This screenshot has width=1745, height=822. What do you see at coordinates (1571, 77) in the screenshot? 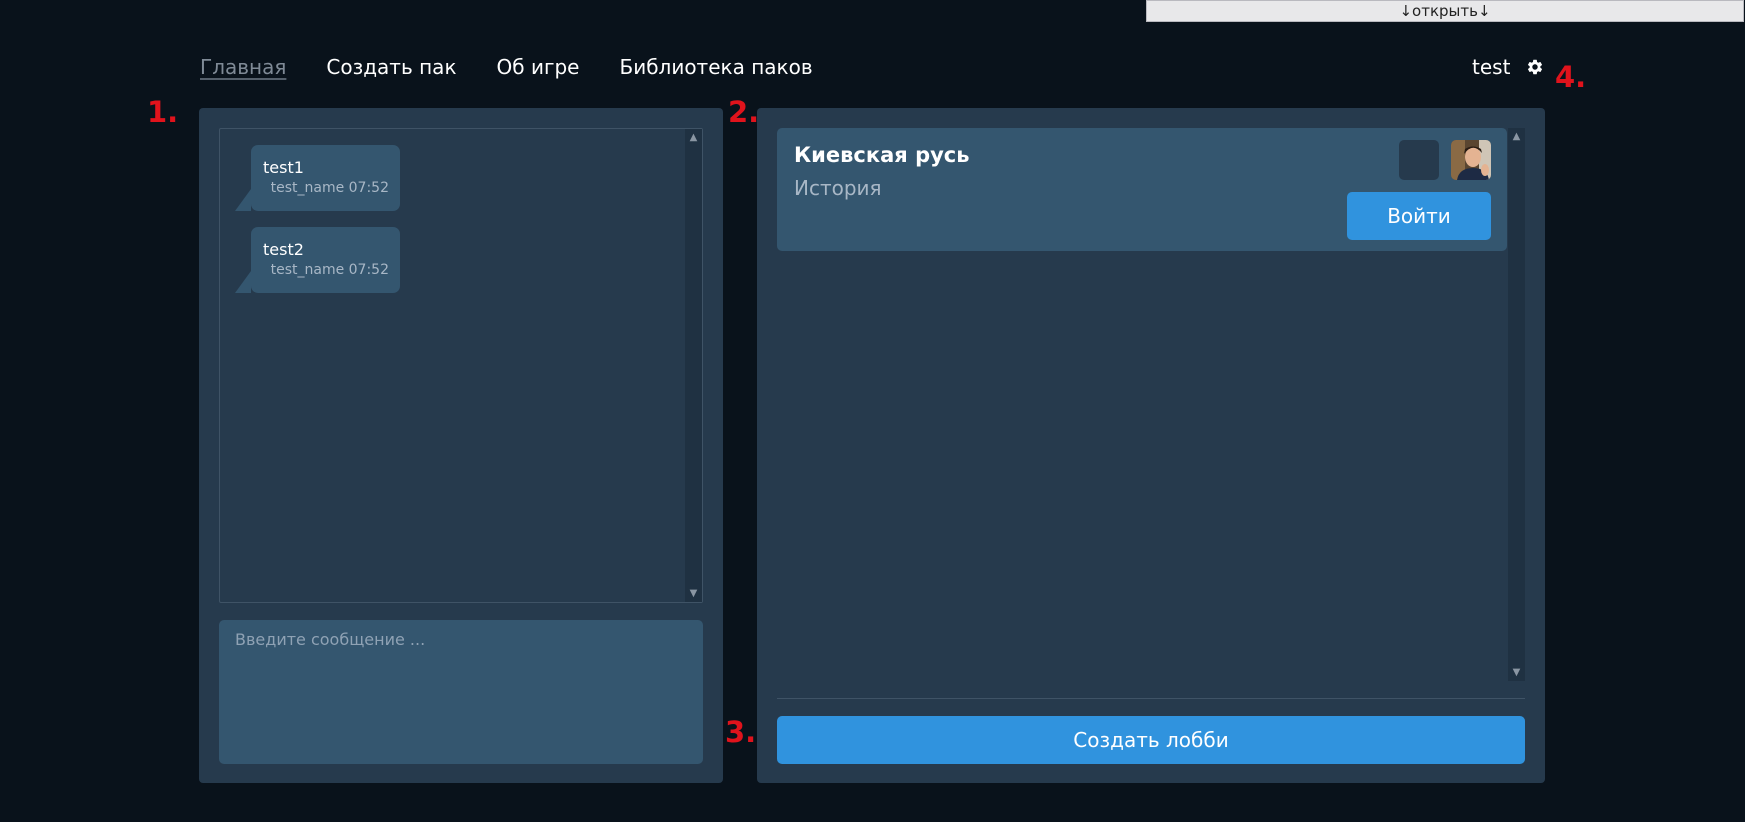
I see `marker-4: 4.` at bounding box center [1571, 77].